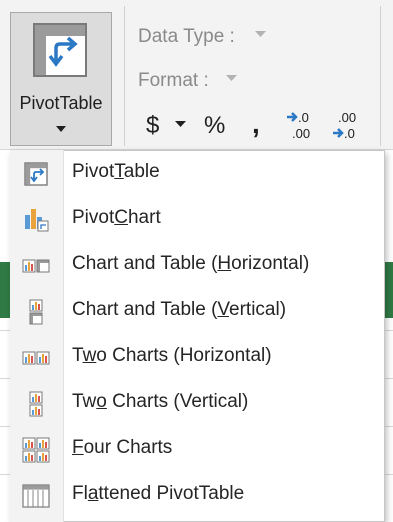 Image resolution: width=393 pixels, height=522 pixels. Describe the element at coordinates (36, 174) in the screenshot. I see `pivottable-icon` at that location.